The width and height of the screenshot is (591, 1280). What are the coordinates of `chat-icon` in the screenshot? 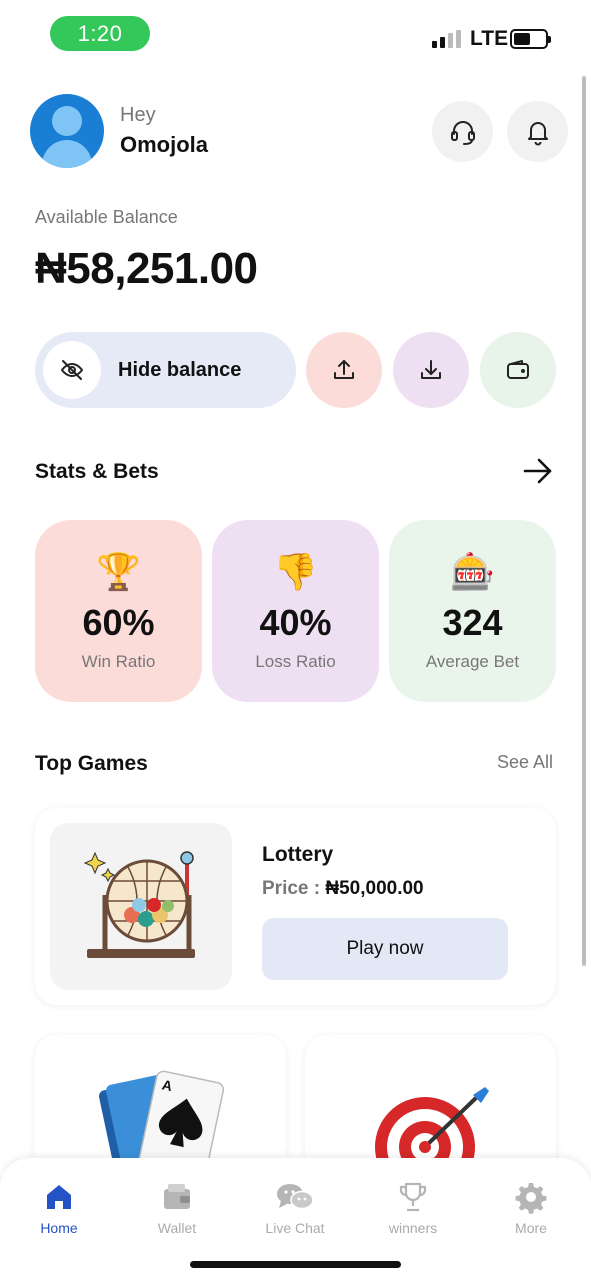 It's located at (295, 1197).